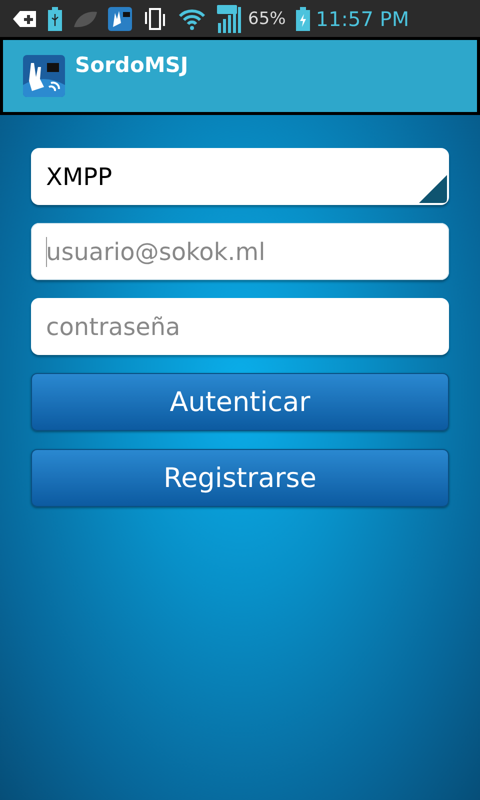  Describe the element at coordinates (240, 402) in the screenshot. I see `login-button: Autenticar` at that location.